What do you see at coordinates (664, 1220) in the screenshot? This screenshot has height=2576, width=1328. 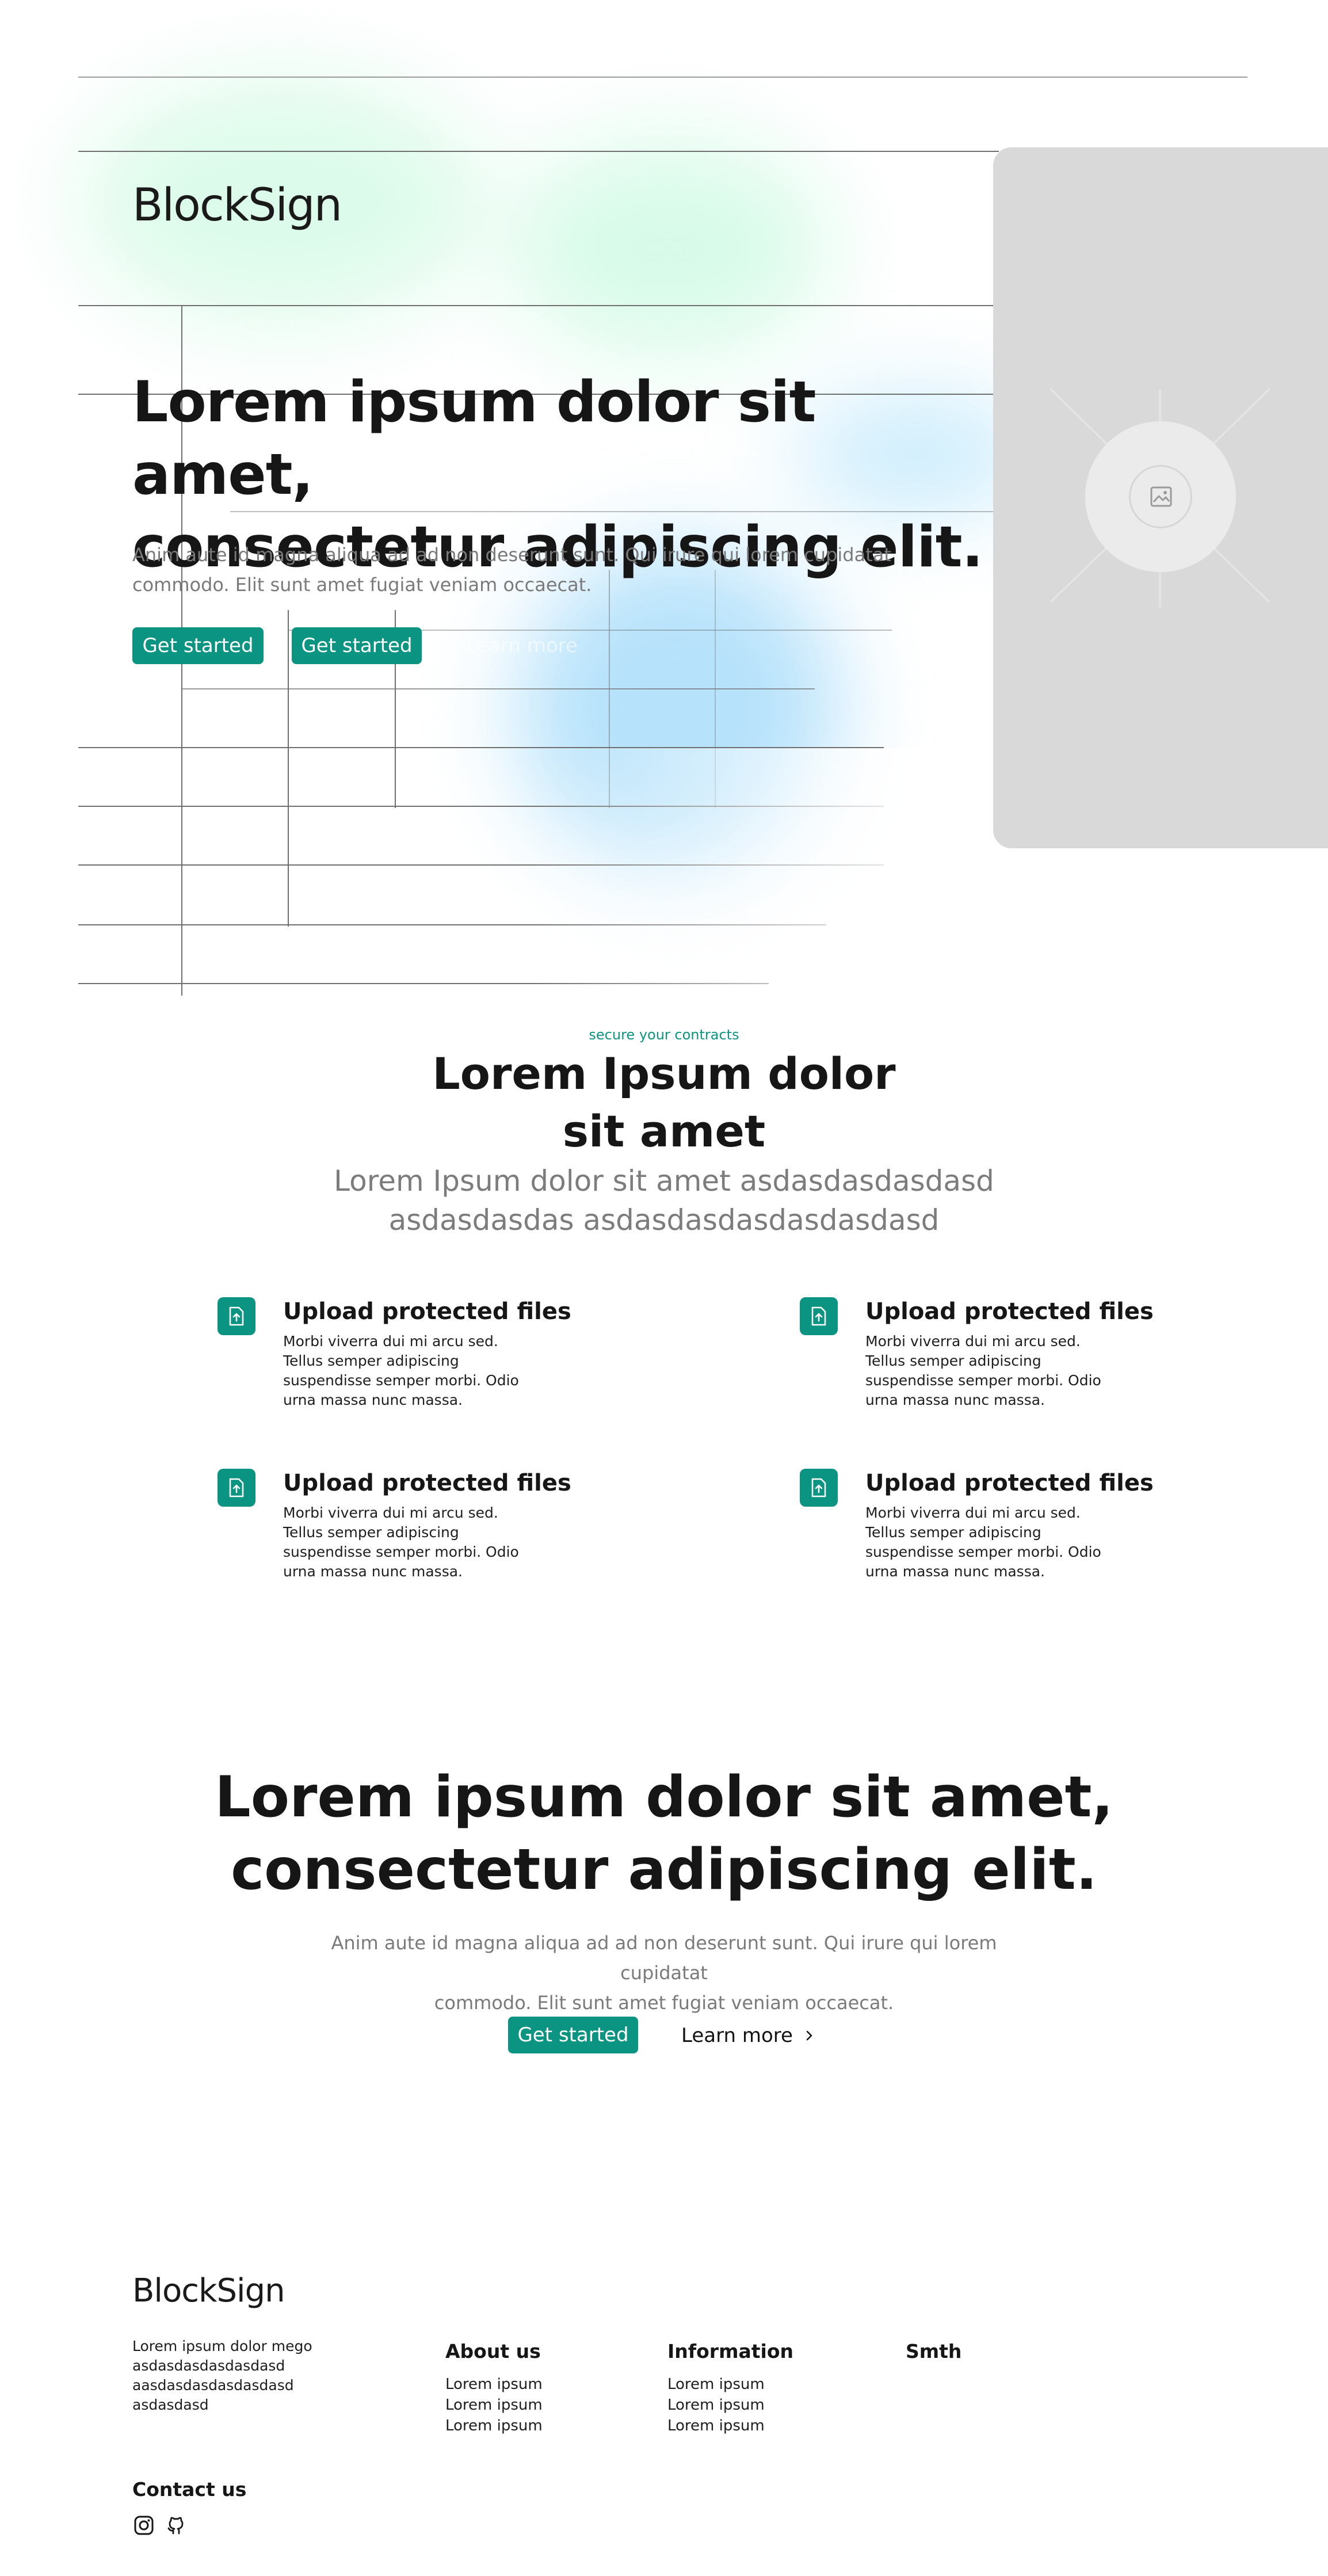 I see `features-subtitle-line2: asdasdasdas asdasdasdasdasdasdasd` at bounding box center [664, 1220].